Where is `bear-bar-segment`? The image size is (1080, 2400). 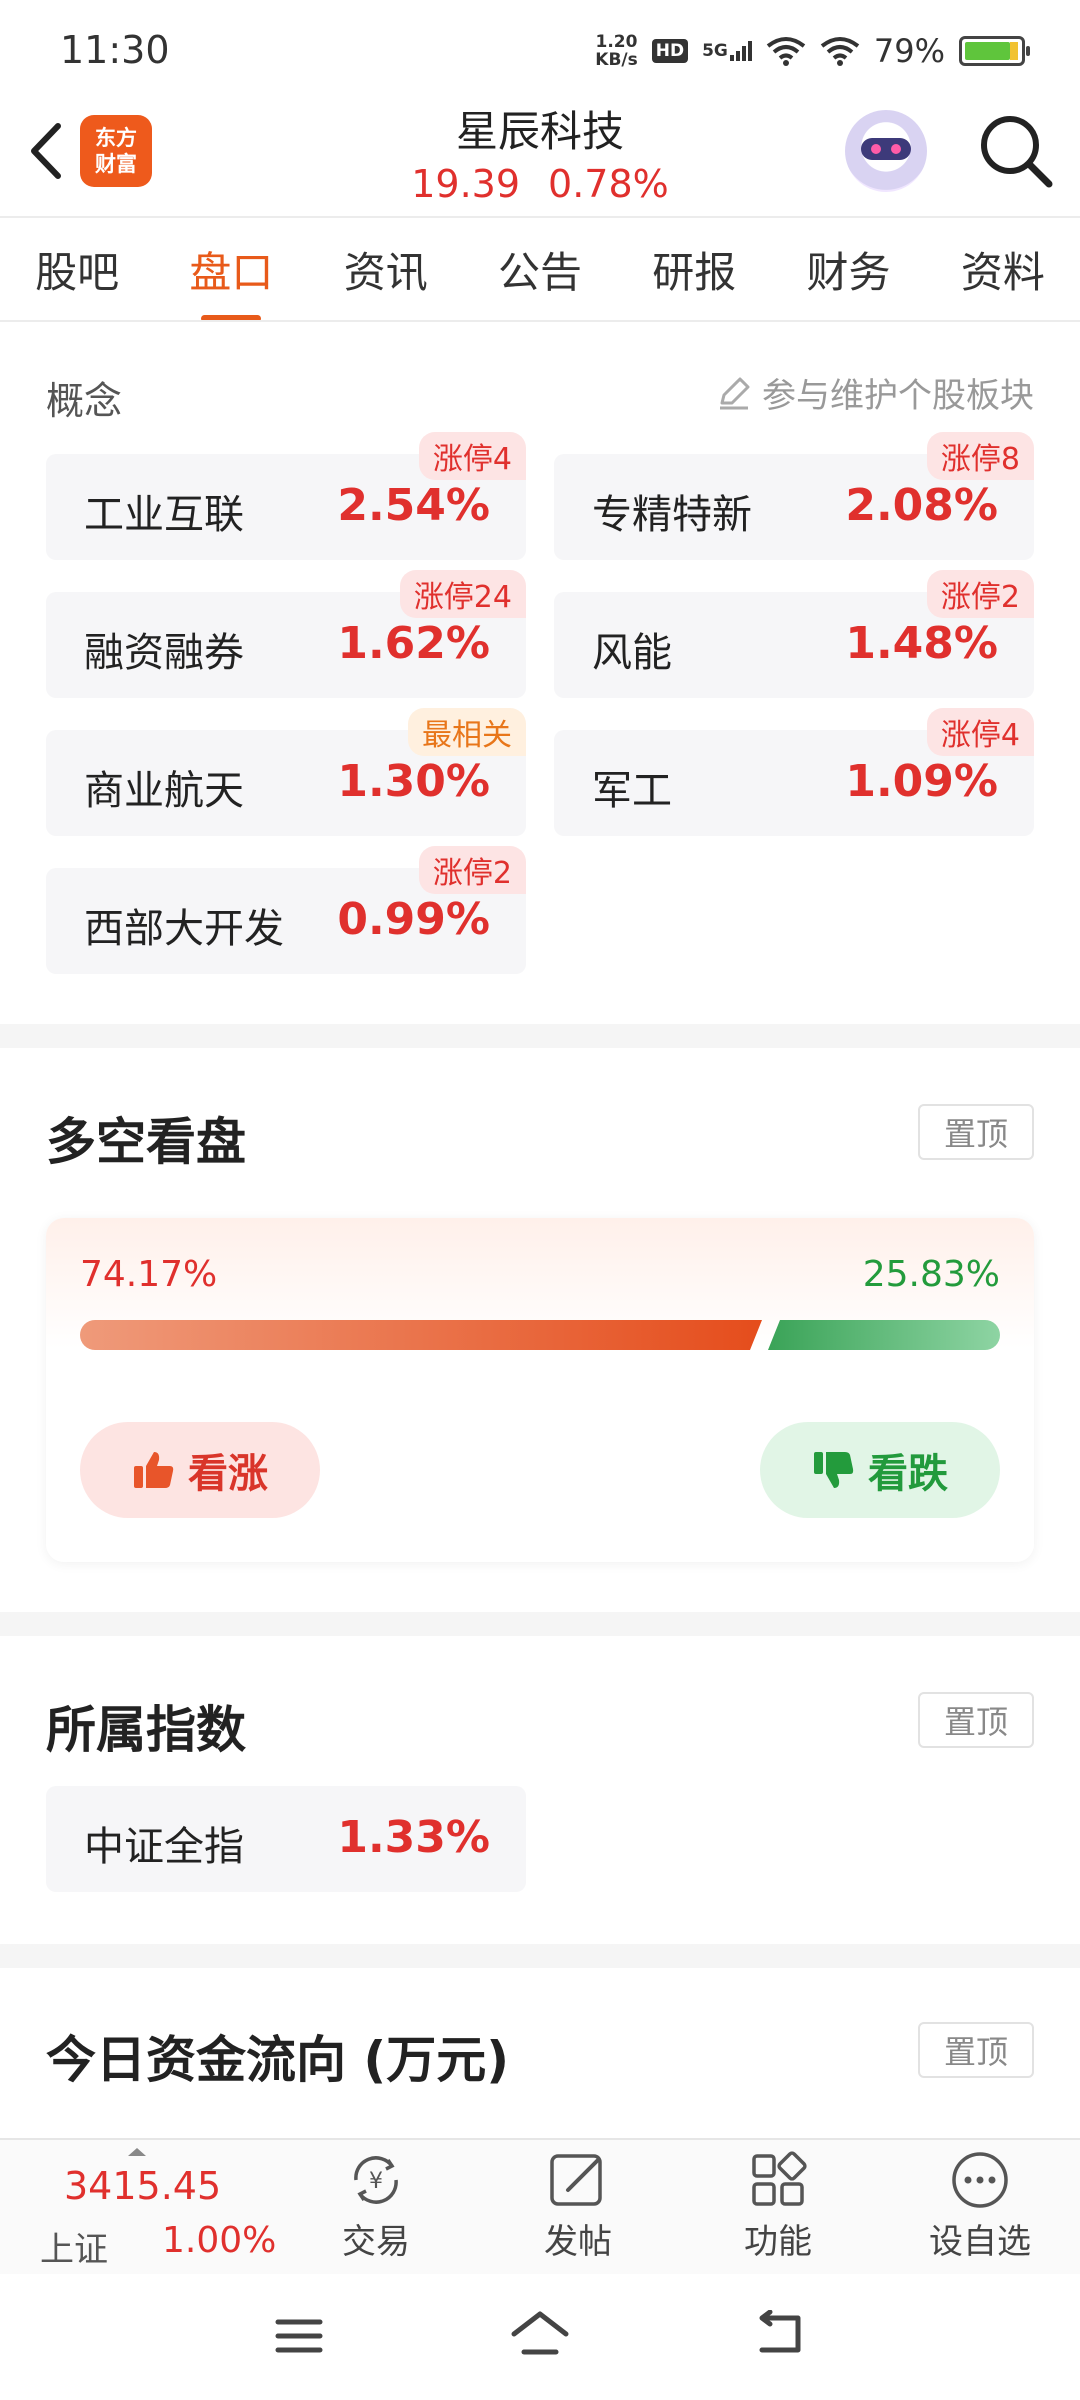 bear-bar-segment is located at coordinates (884, 1335).